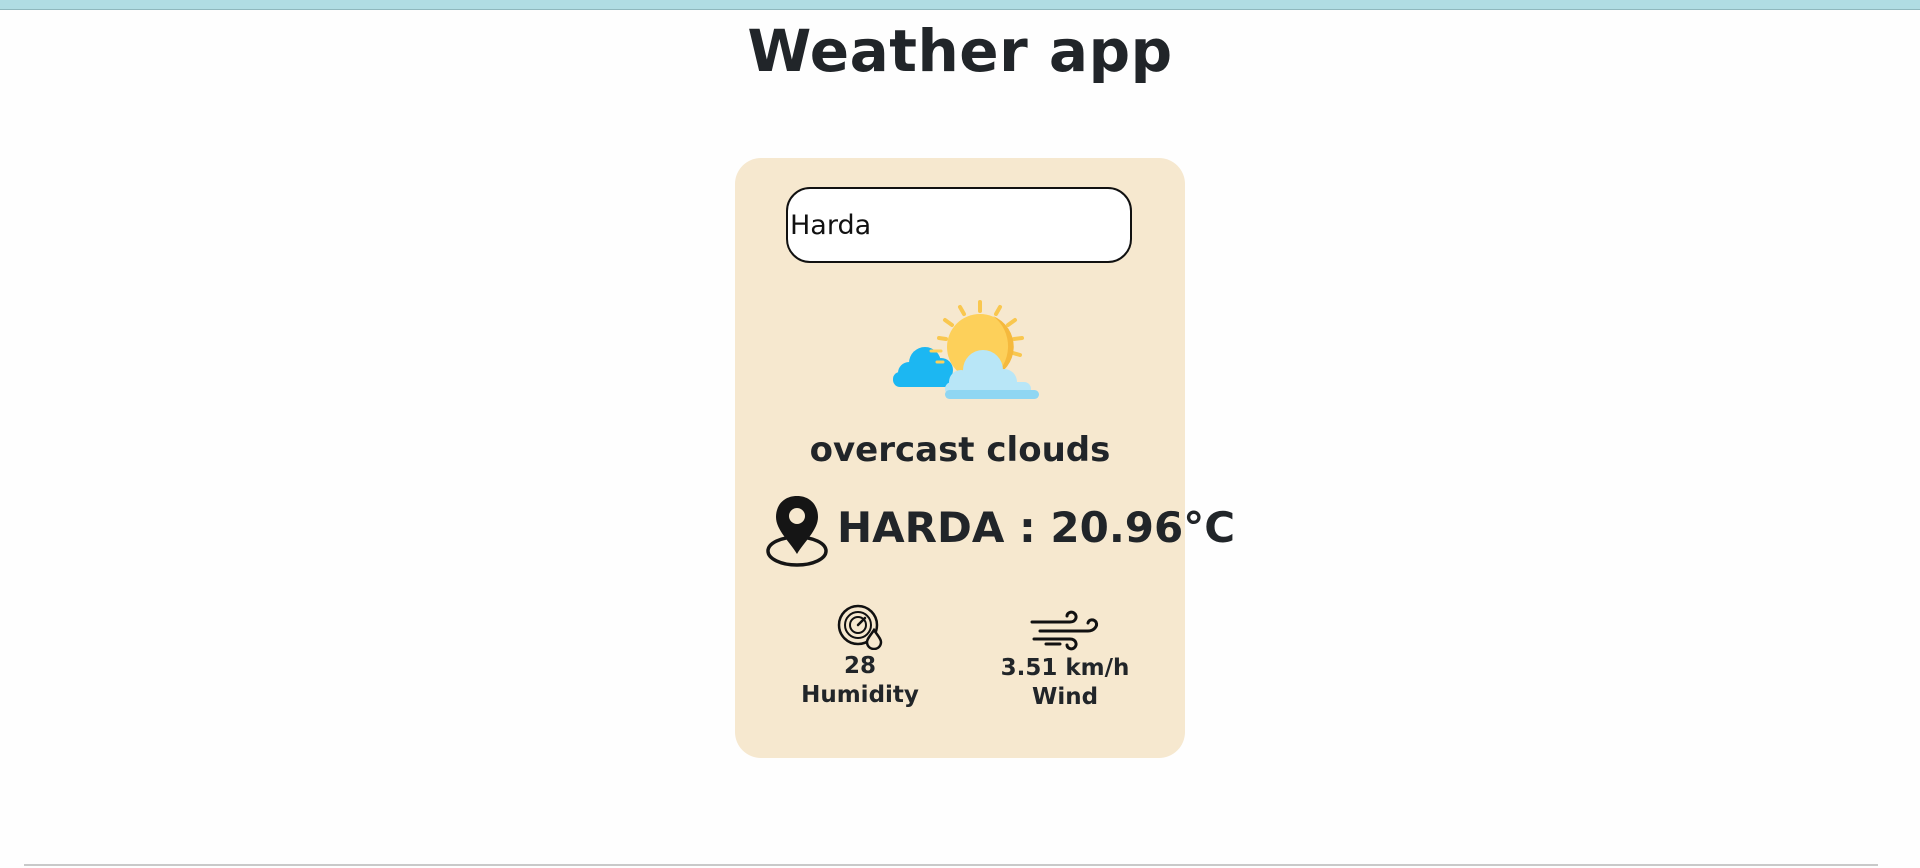  I want to click on page-title: Weather app, so click(960, 51).